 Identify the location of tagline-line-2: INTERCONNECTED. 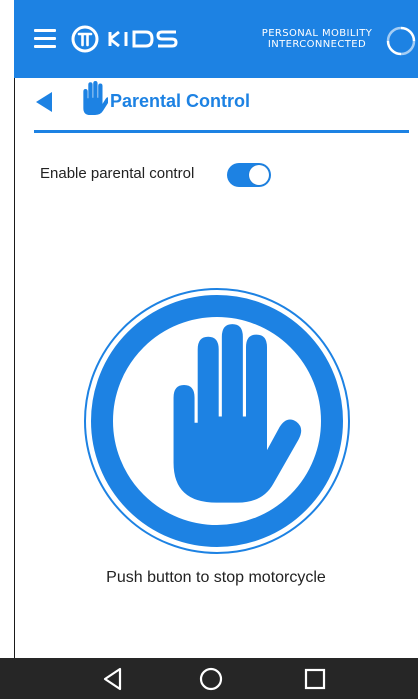
(317, 44).